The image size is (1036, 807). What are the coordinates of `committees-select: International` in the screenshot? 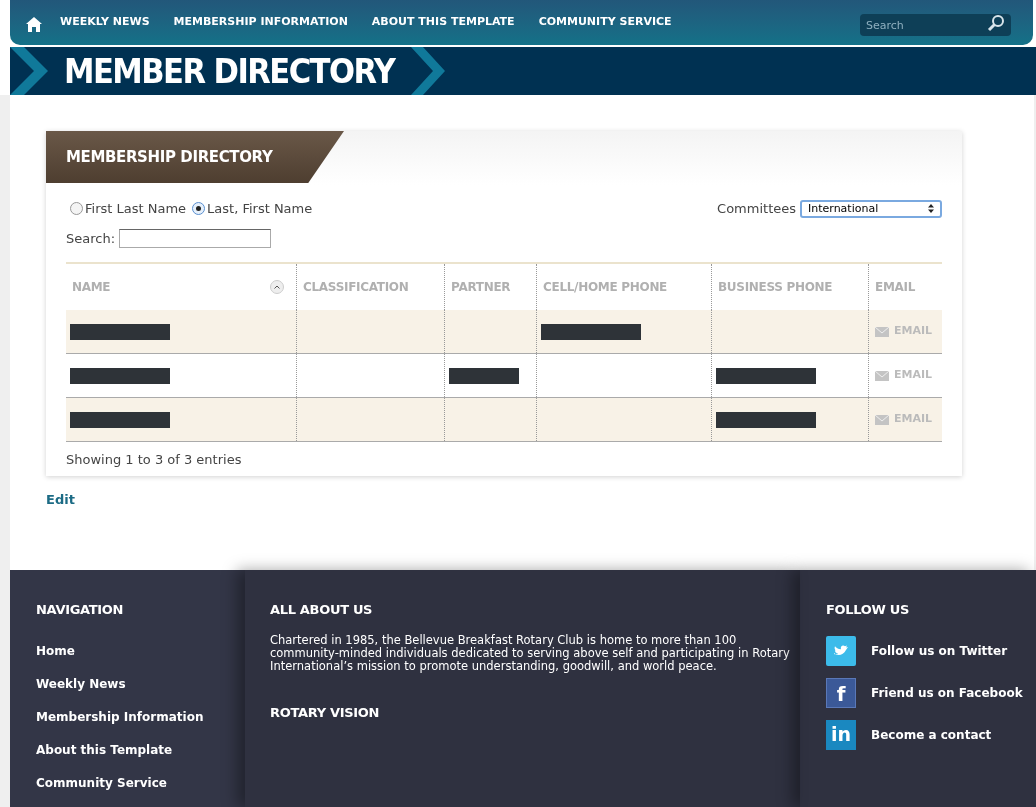 It's located at (871, 208).